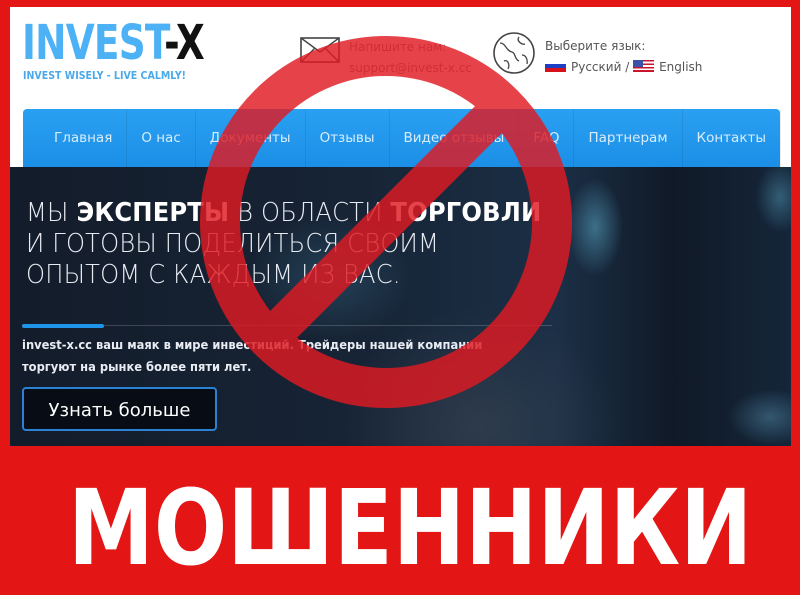 The image size is (800, 595). I want to click on usa-flag-icon, so click(644, 66).